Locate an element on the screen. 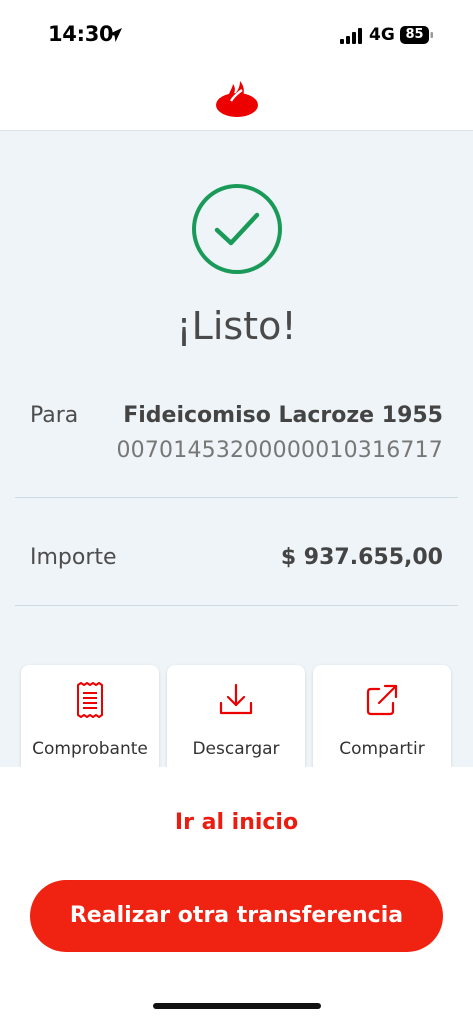  download-label: Descargar is located at coordinates (236, 749).